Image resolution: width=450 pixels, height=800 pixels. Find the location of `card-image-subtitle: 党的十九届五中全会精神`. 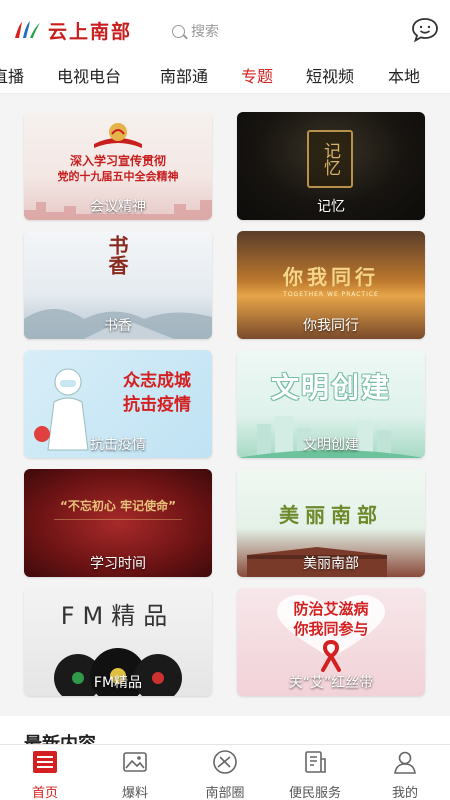

card-image-subtitle: 党的十九届五中全会精神 is located at coordinates (118, 176).